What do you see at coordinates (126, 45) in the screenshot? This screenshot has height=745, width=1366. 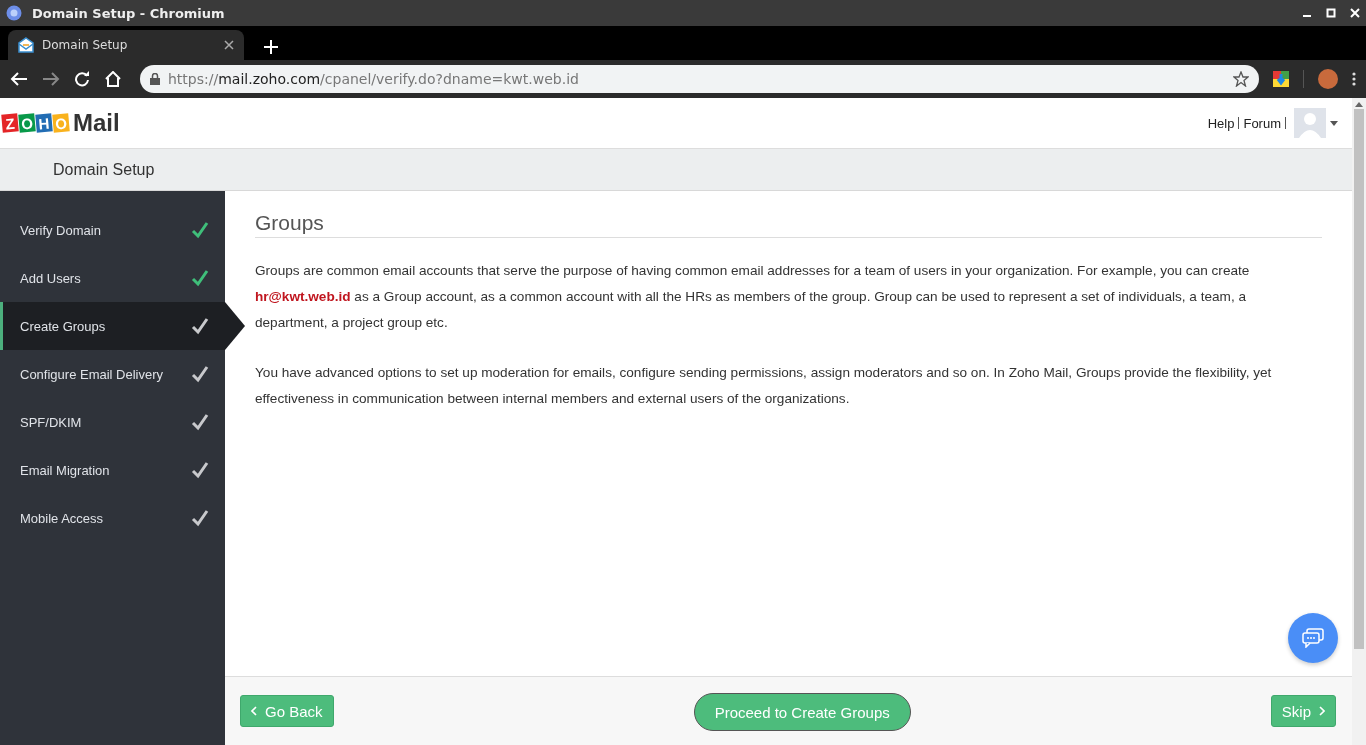 I see `browser-tab: Domain Setup` at bounding box center [126, 45].